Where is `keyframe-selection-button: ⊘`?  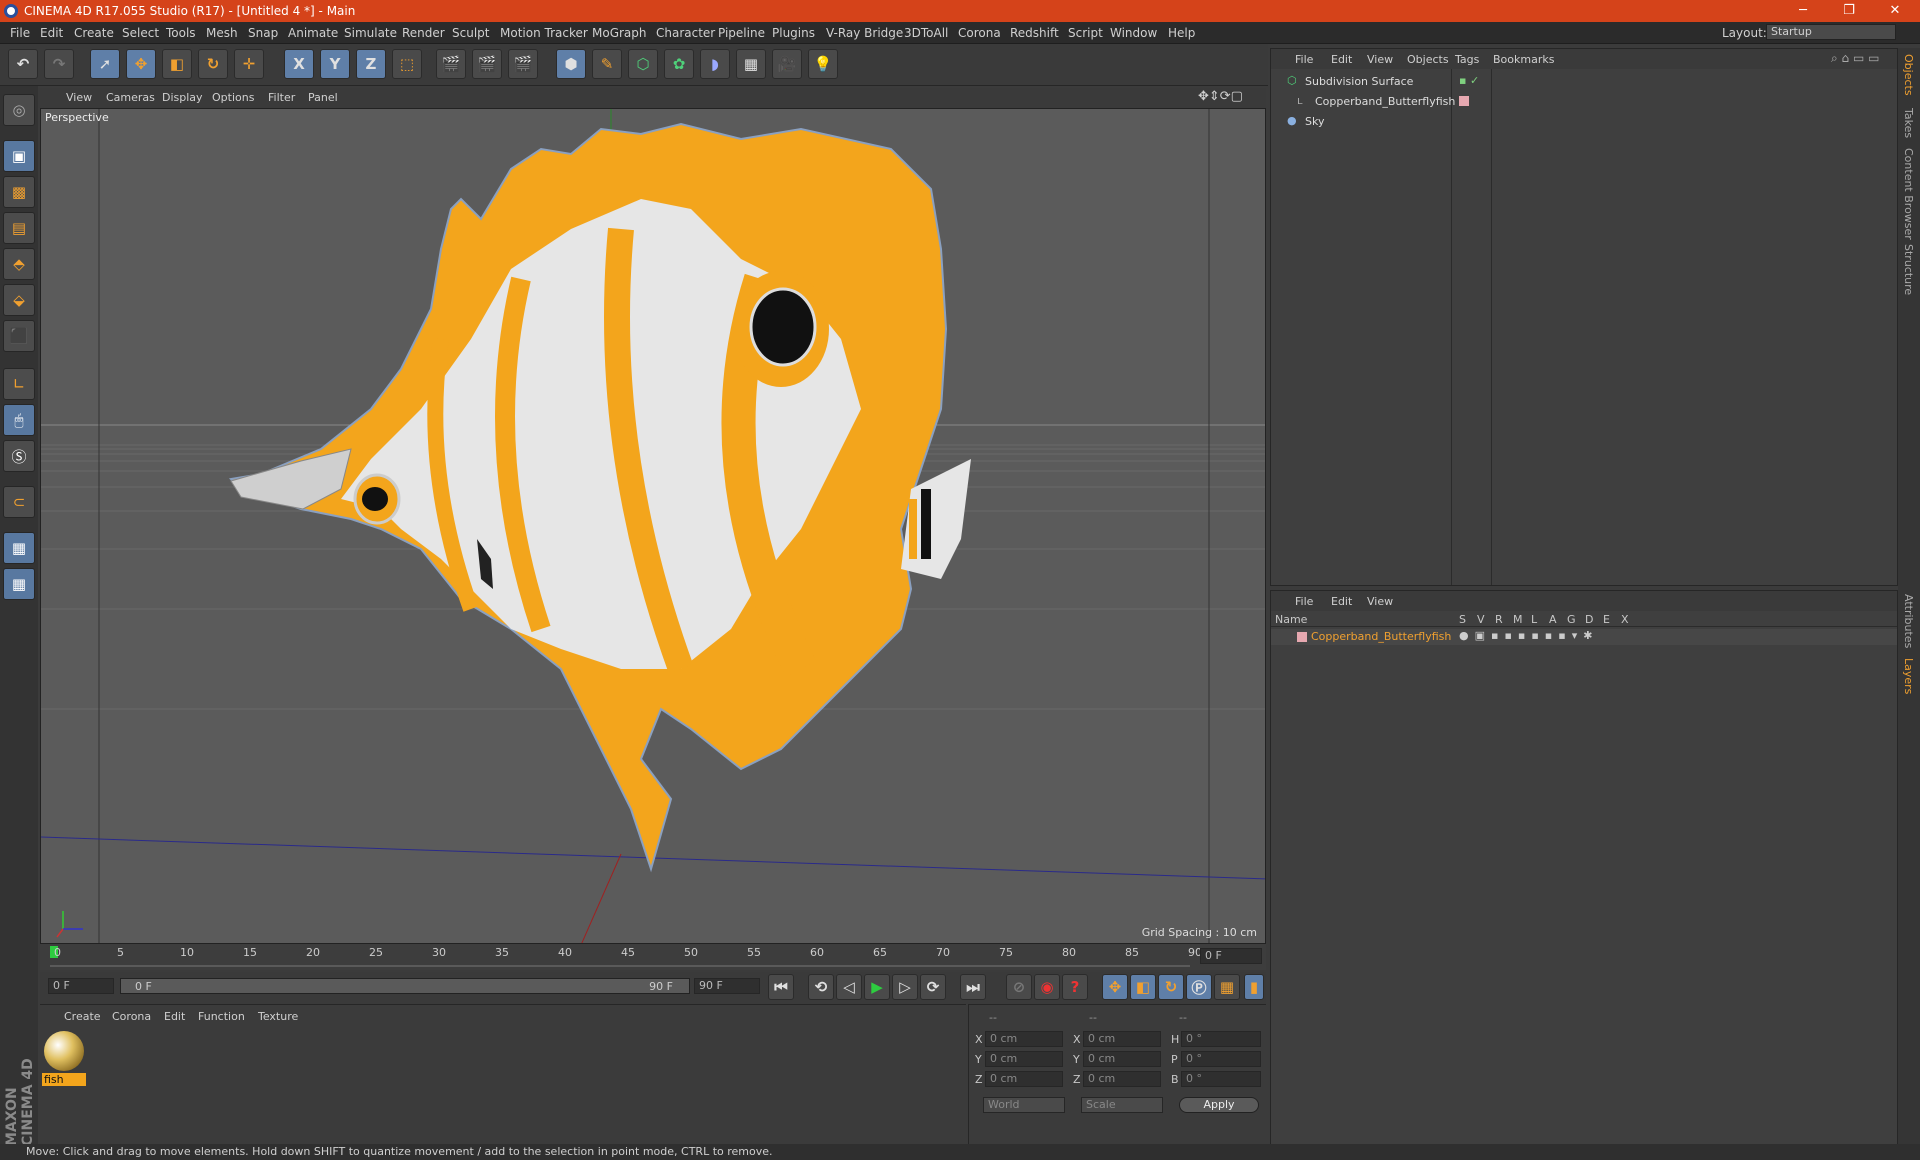 keyframe-selection-button: ⊘ is located at coordinates (1019, 987).